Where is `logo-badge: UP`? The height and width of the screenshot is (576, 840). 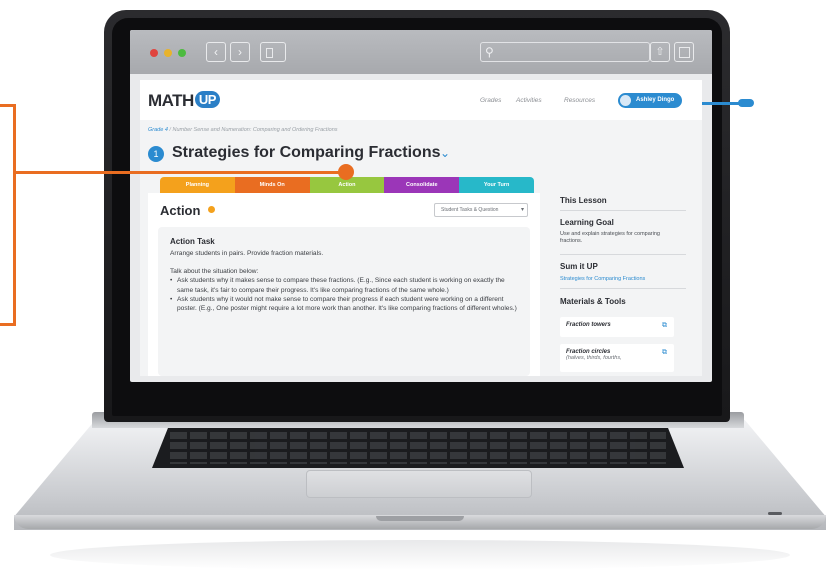 logo-badge: UP is located at coordinates (207, 99).